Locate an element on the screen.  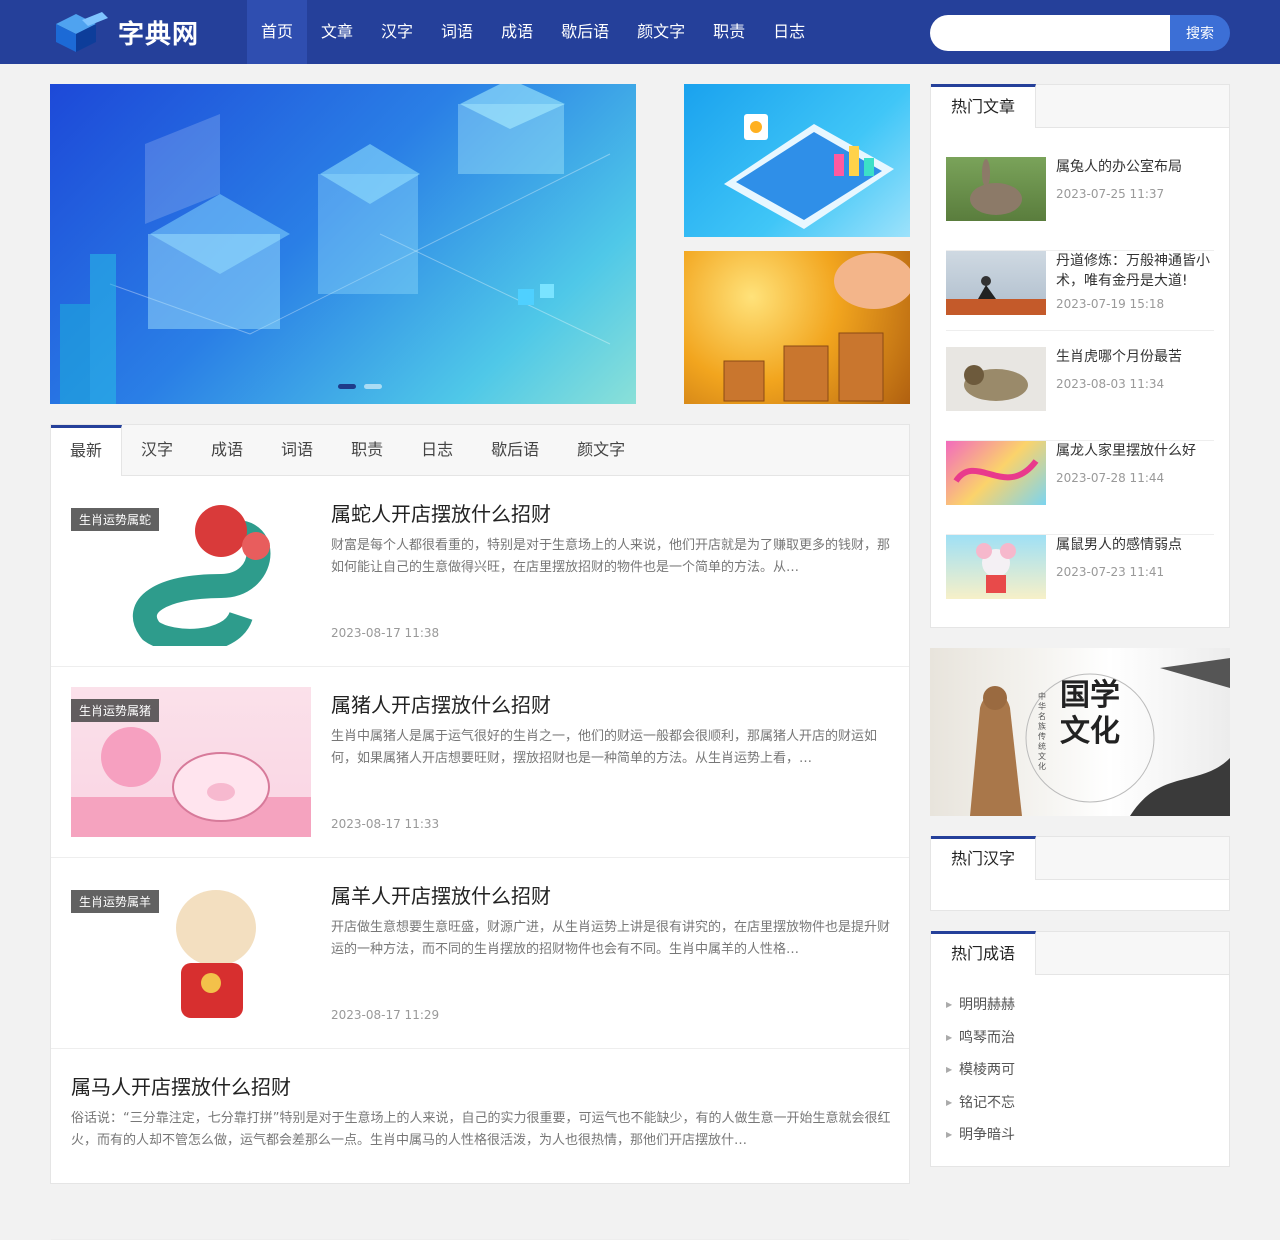
hot-article-date: 2023-07-25 11:37 is located at coordinates (1110, 194).